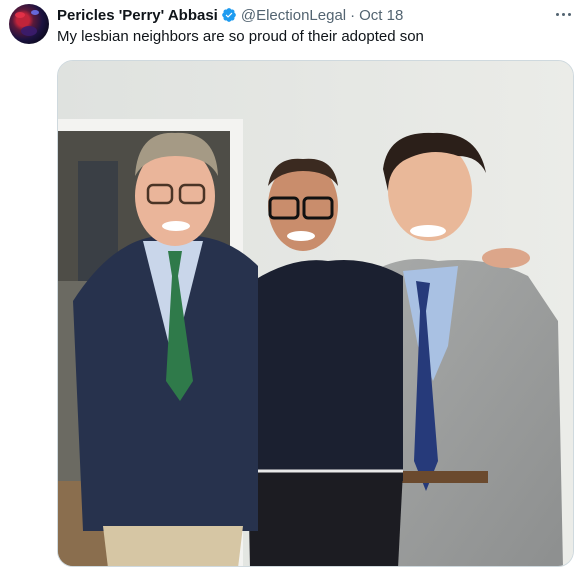 Image resolution: width=581 pixels, height=578 pixels. I want to click on author-handle: @ElectionLegal, so click(293, 15).